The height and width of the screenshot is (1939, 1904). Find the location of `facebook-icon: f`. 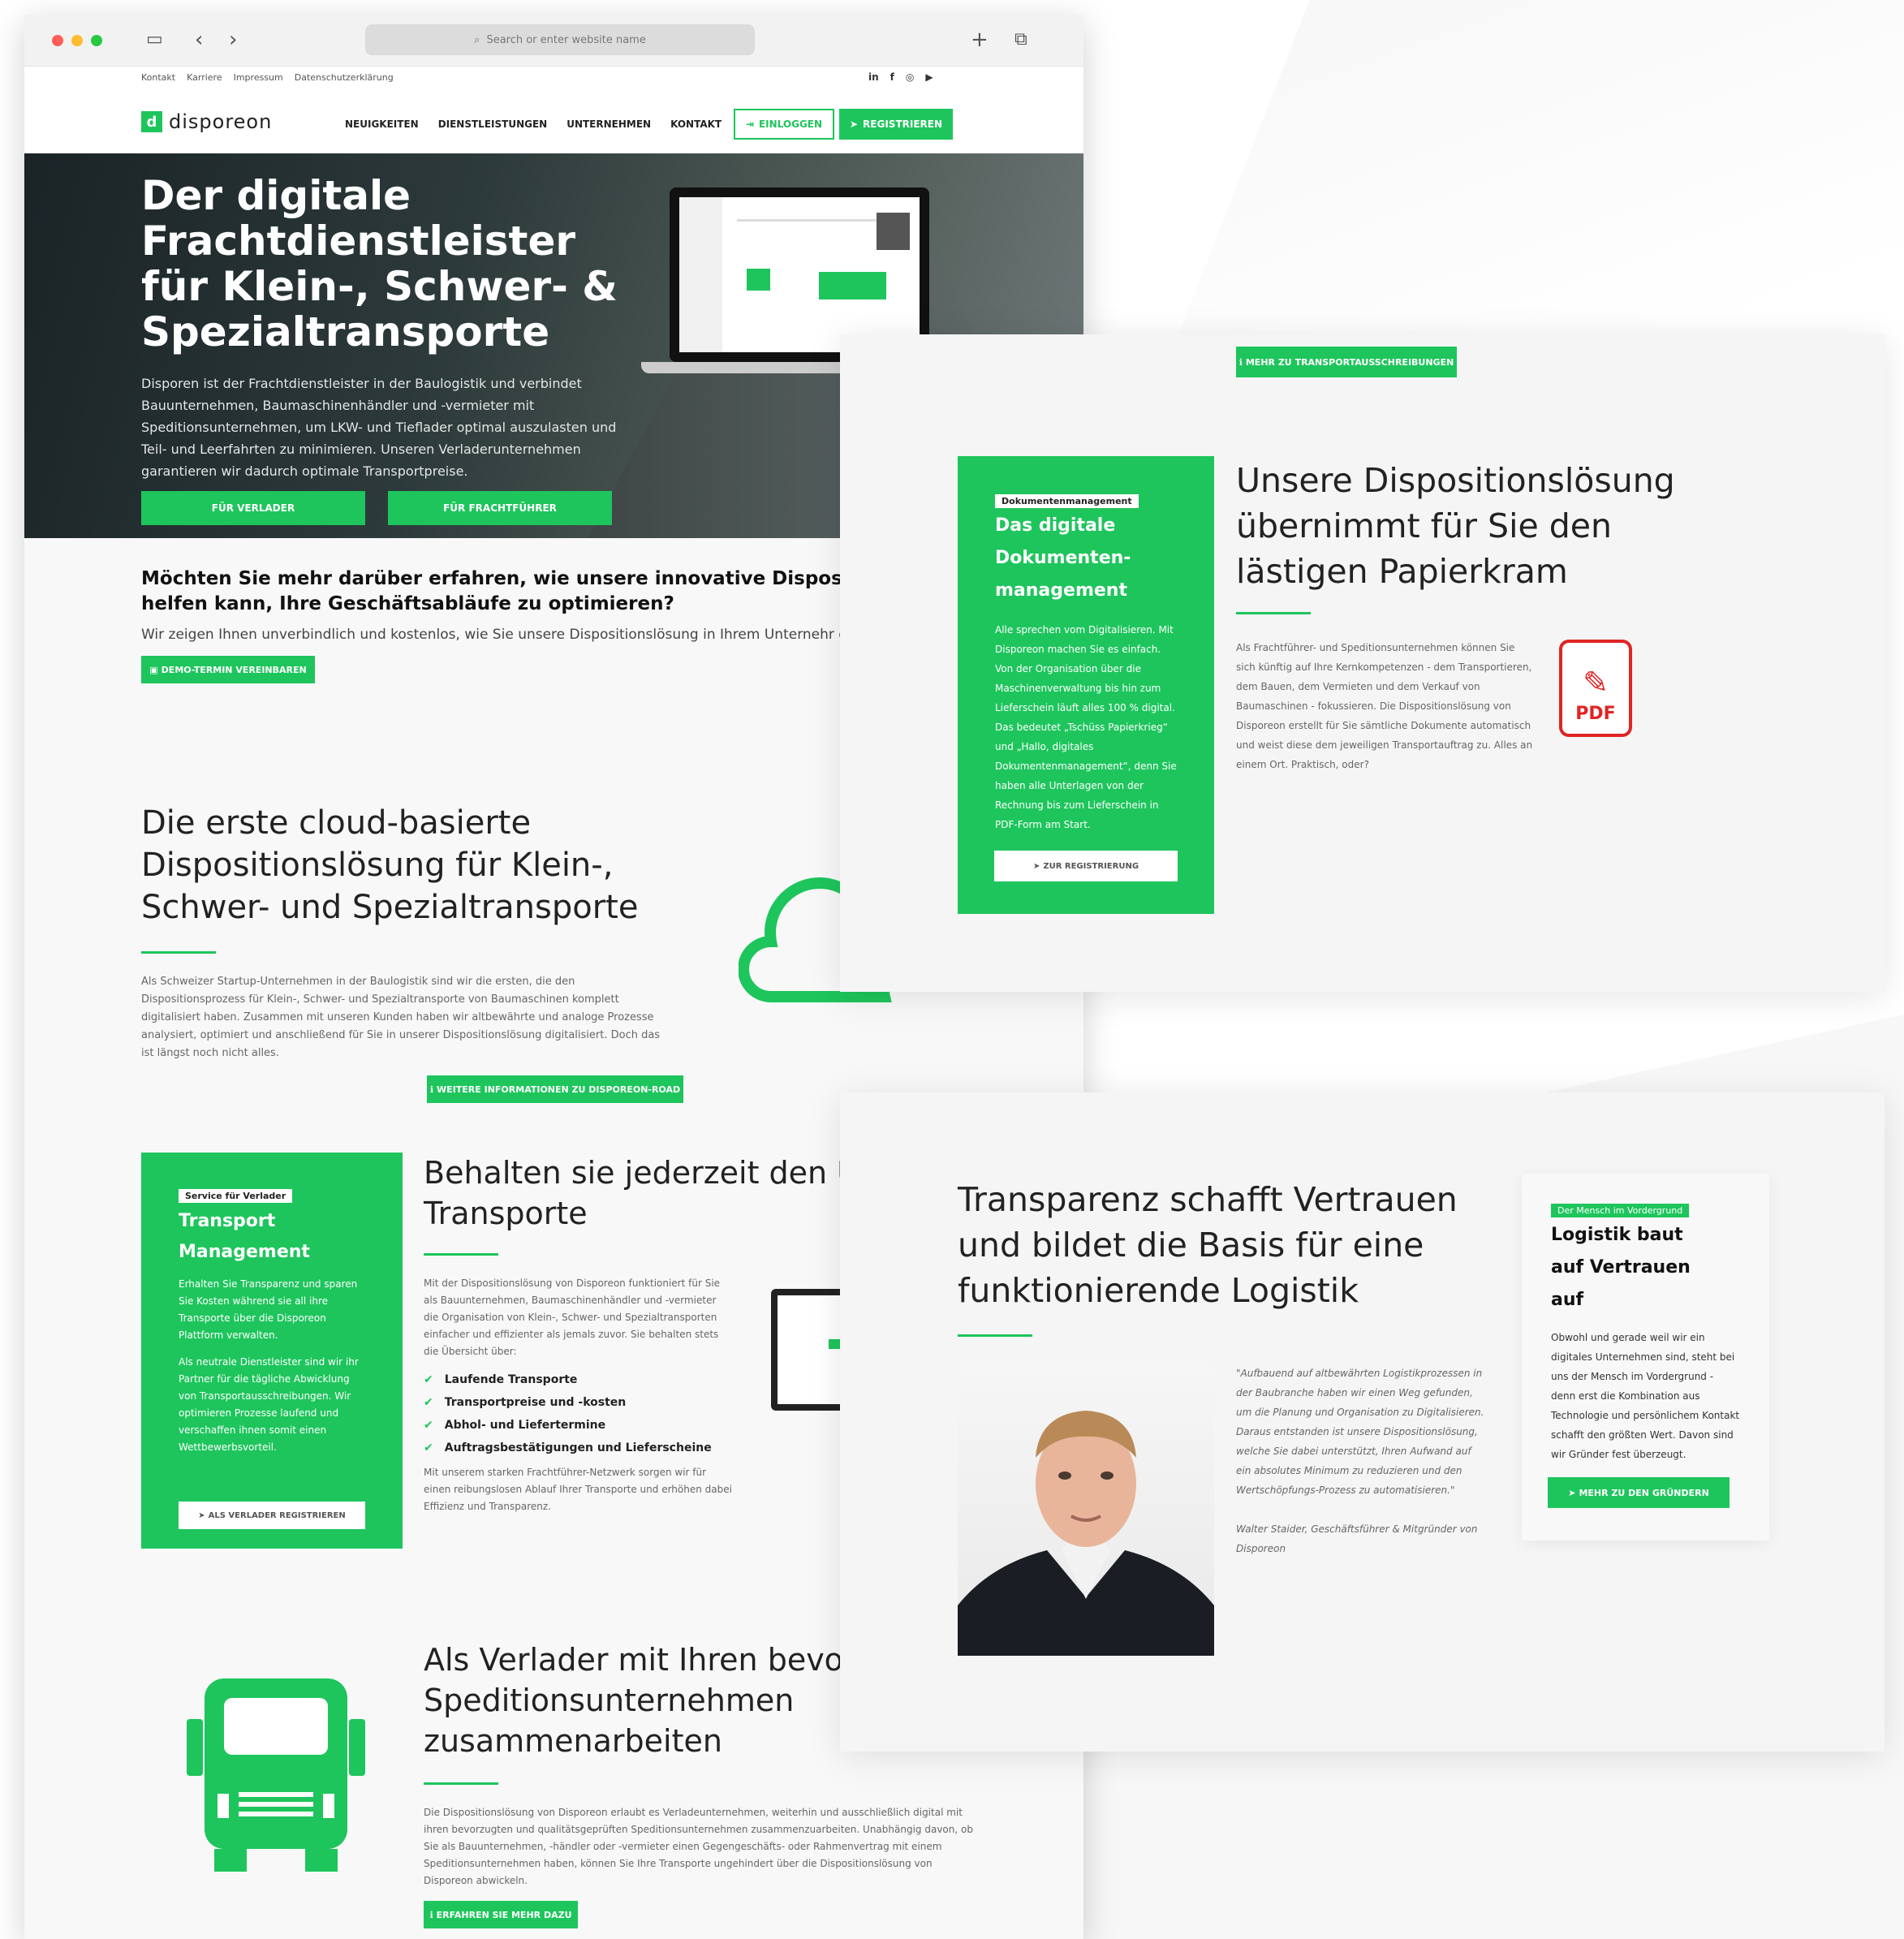

facebook-icon: f is located at coordinates (892, 77).